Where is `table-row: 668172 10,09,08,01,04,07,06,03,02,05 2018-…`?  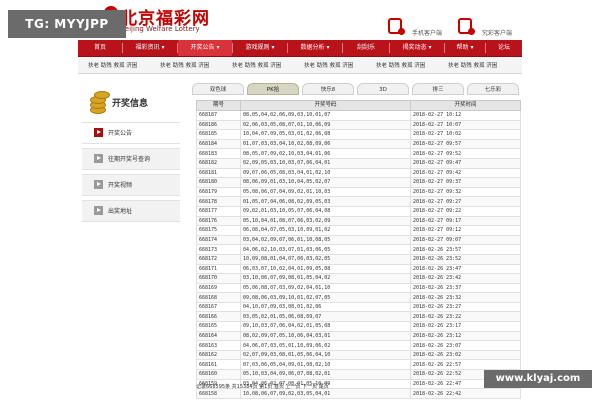 table-row: 668172 10,09,08,01,04,07,06,03,02,05 2018-… is located at coordinates (358, 259).